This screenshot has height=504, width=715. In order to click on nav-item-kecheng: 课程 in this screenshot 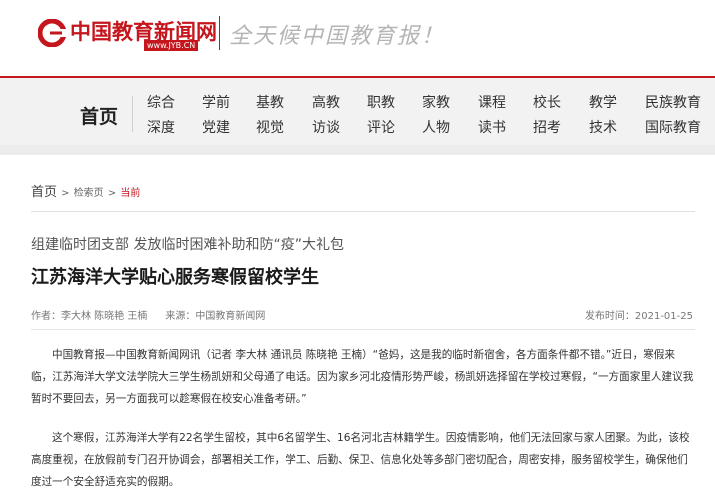, I will do `click(492, 102)`.